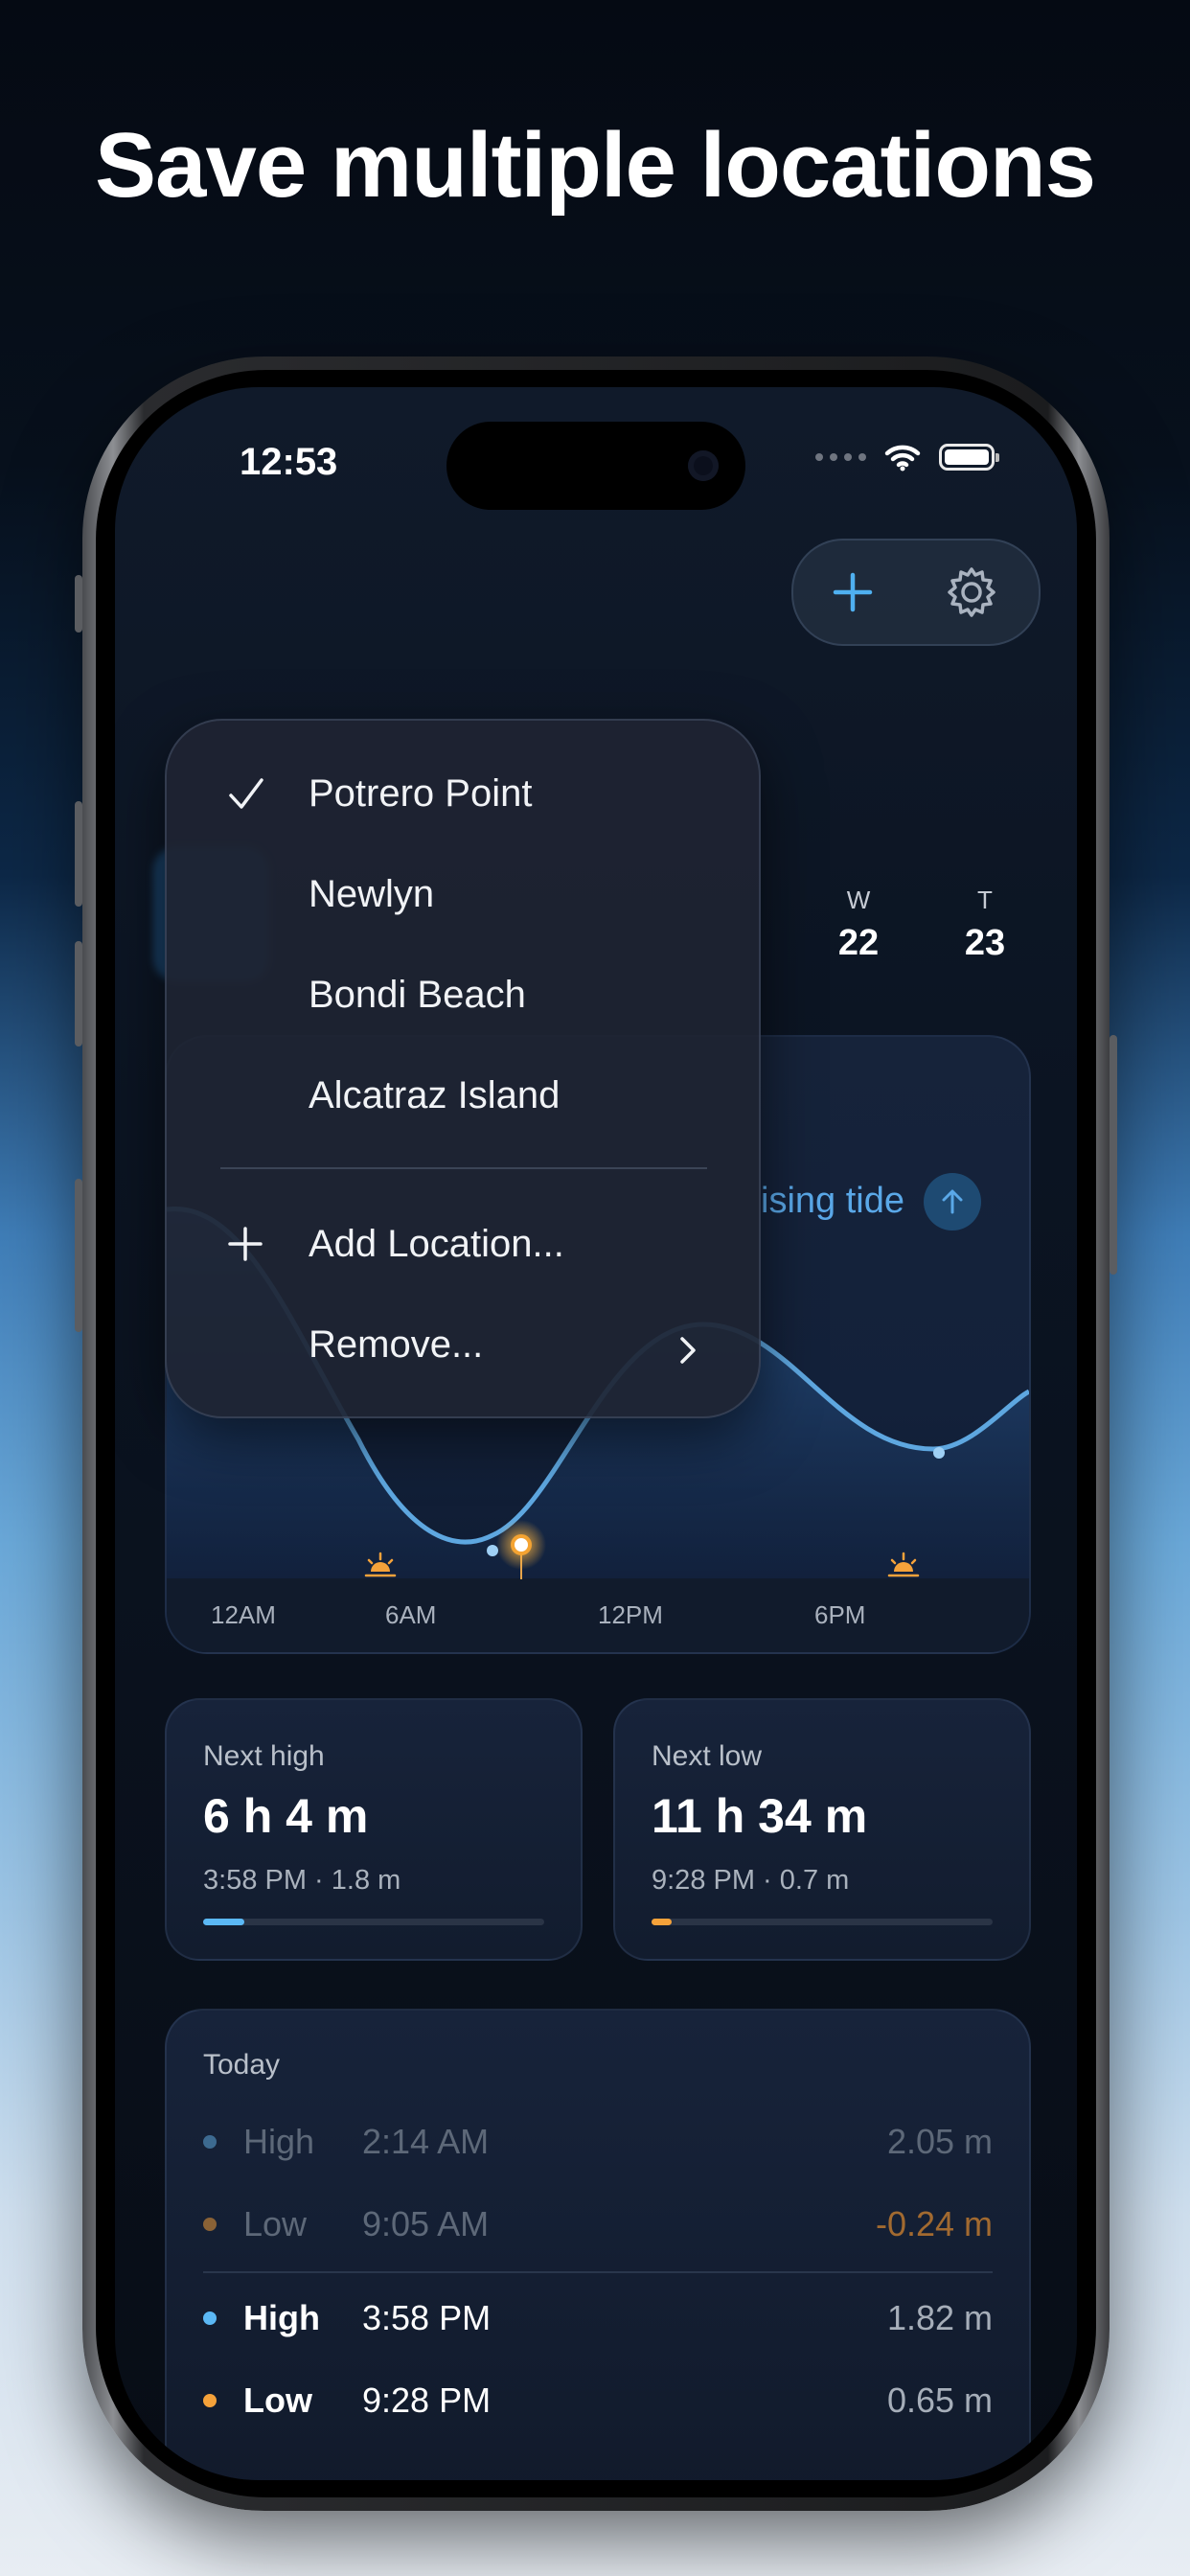 The width and height of the screenshot is (1190, 2576). Describe the element at coordinates (833, 1201) in the screenshot. I see `tide-state-label: ising tide` at that location.